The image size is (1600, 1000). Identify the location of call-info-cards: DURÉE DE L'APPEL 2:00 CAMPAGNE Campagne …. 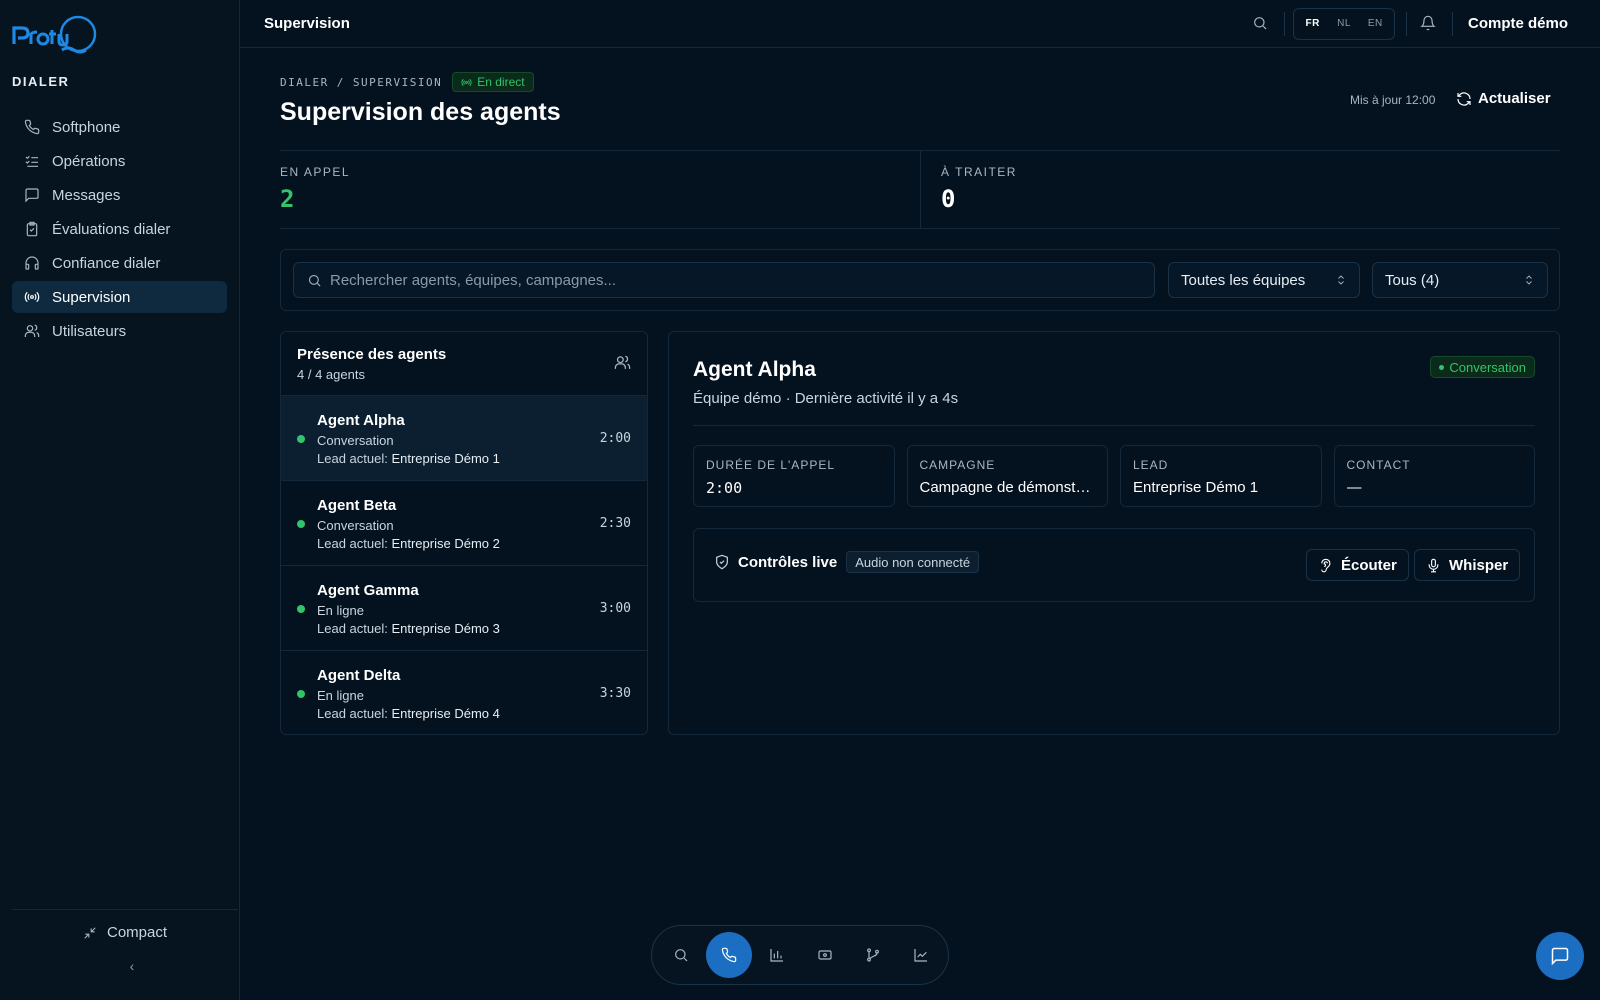
(1114, 476).